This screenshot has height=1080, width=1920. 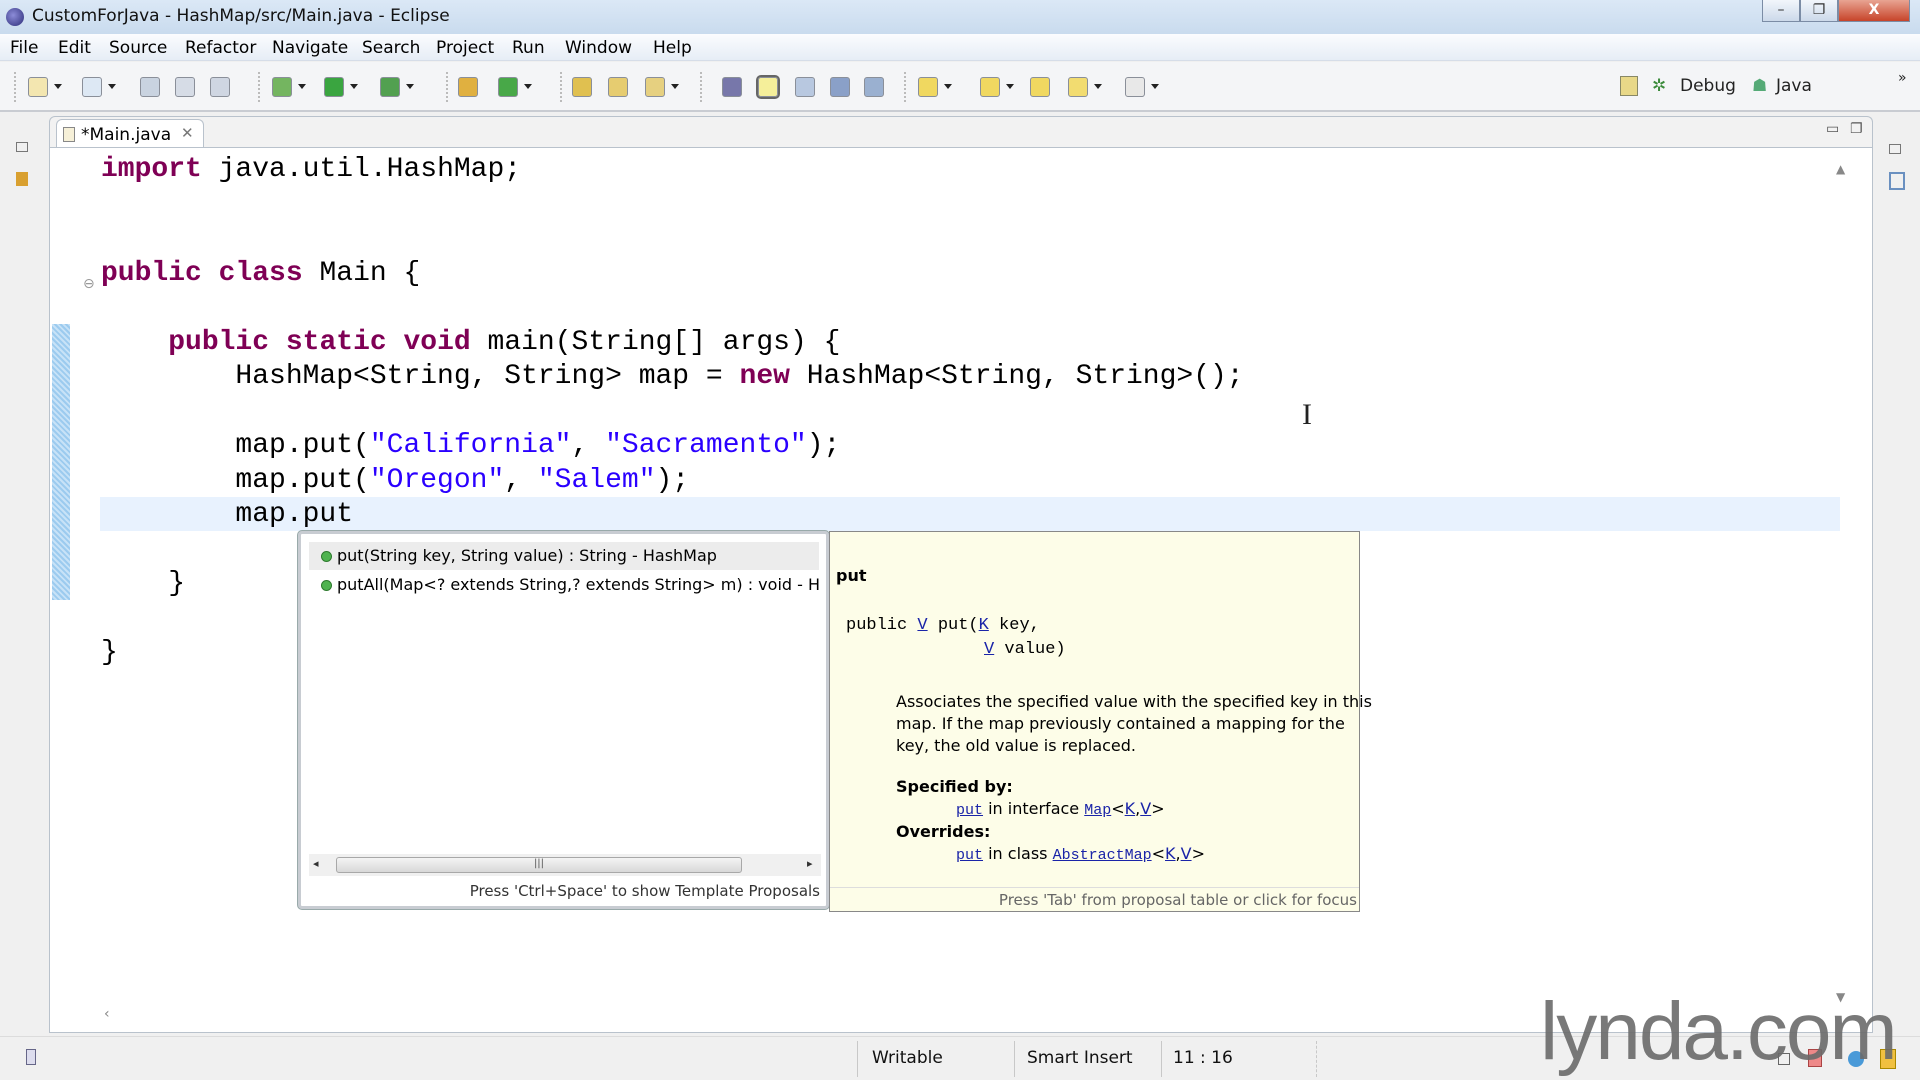 I want to click on package-explorer-icon, so click(x=22, y=179).